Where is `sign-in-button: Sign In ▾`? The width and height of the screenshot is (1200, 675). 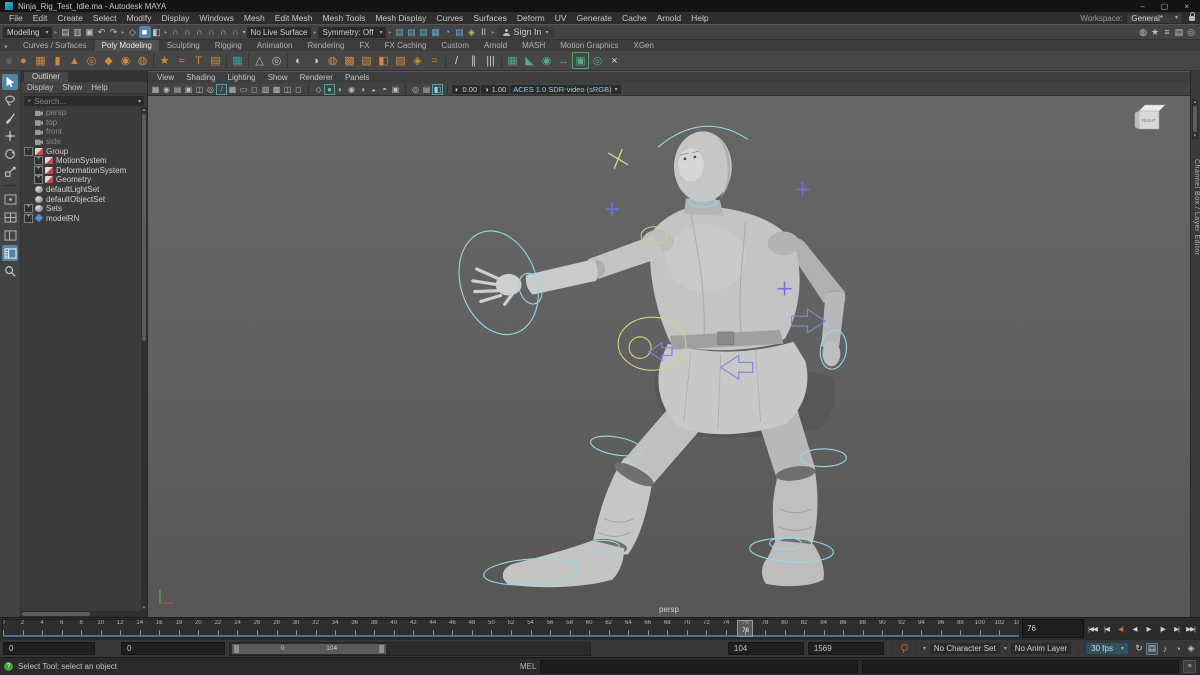 sign-in-button: Sign In ▾ is located at coordinates (525, 32).